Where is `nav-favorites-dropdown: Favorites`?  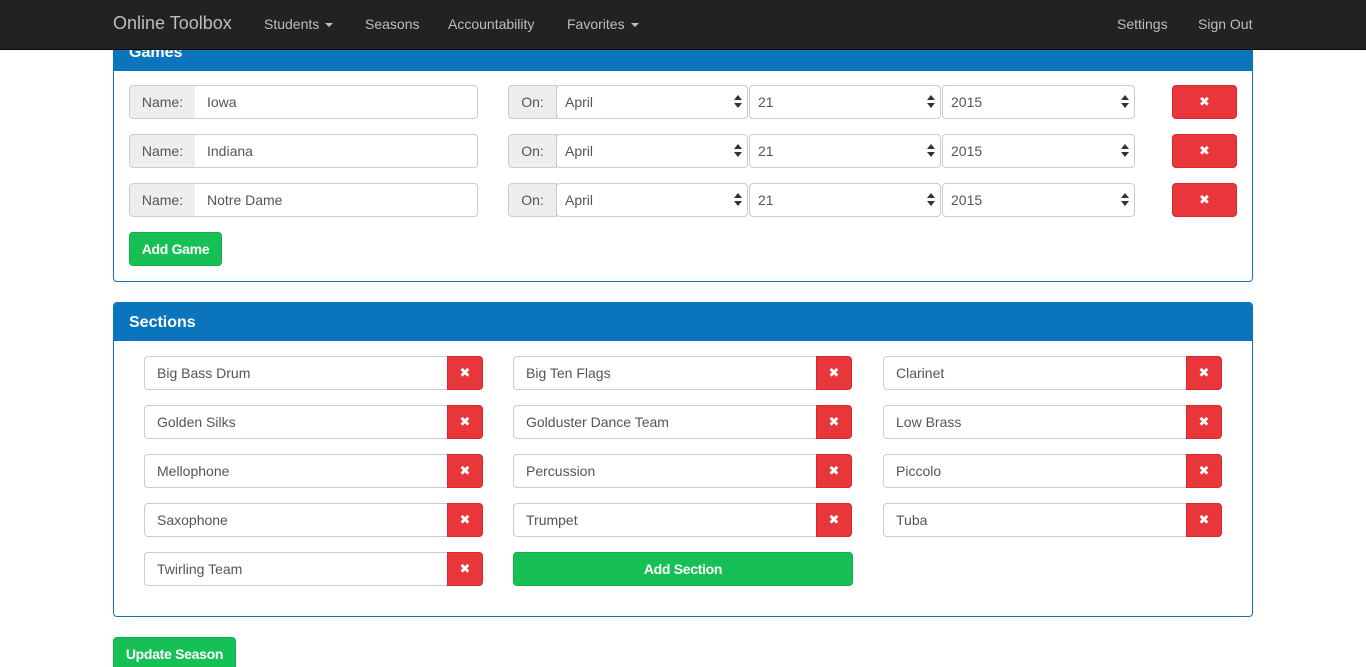 nav-favorites-dropdown: Favorites is located at coordinates (603, 24).